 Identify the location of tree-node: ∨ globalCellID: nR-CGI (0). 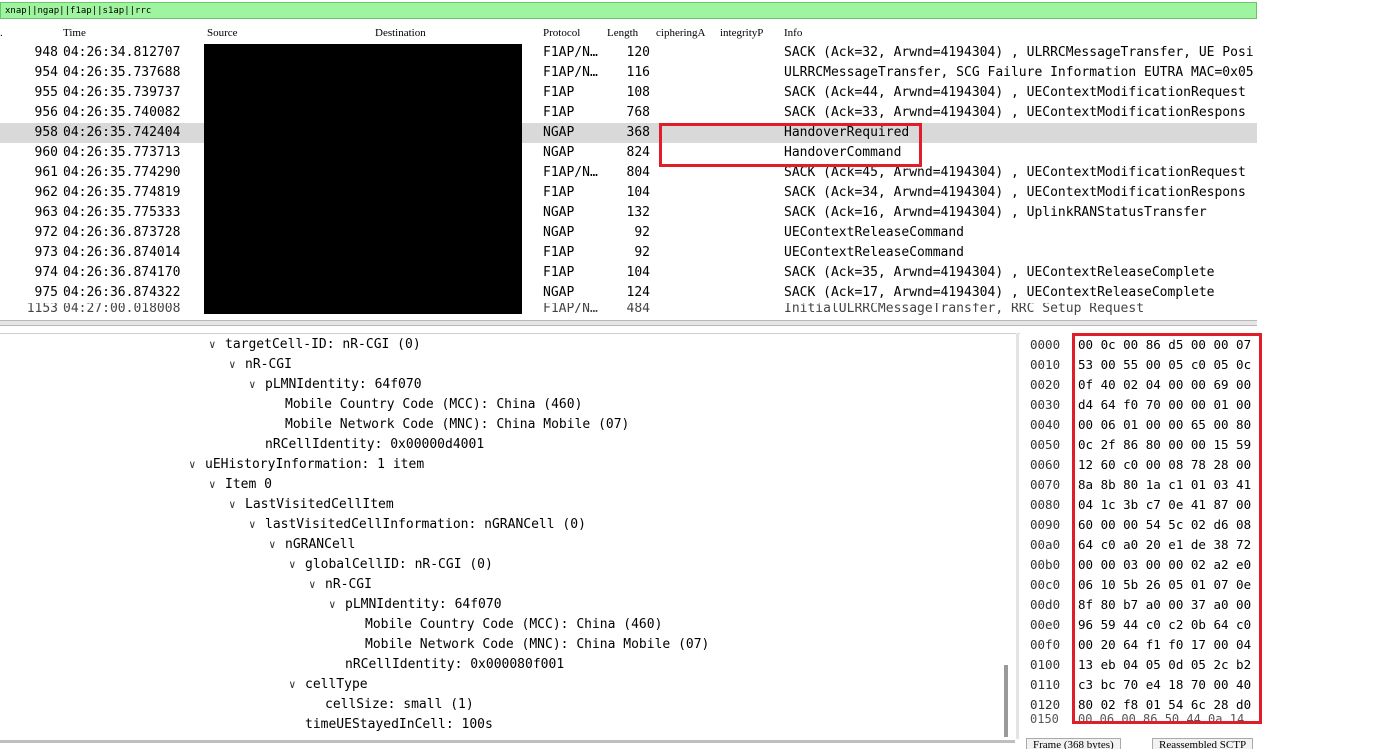
(391, 565).